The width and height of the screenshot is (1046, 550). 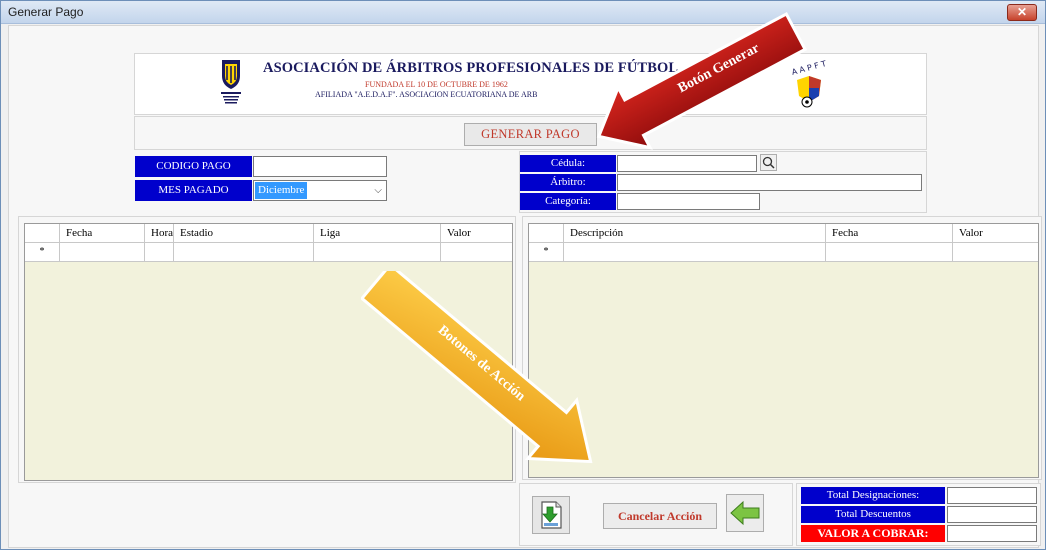 I want to click on designaciones-new-row: *, so click(x=268, y=252).